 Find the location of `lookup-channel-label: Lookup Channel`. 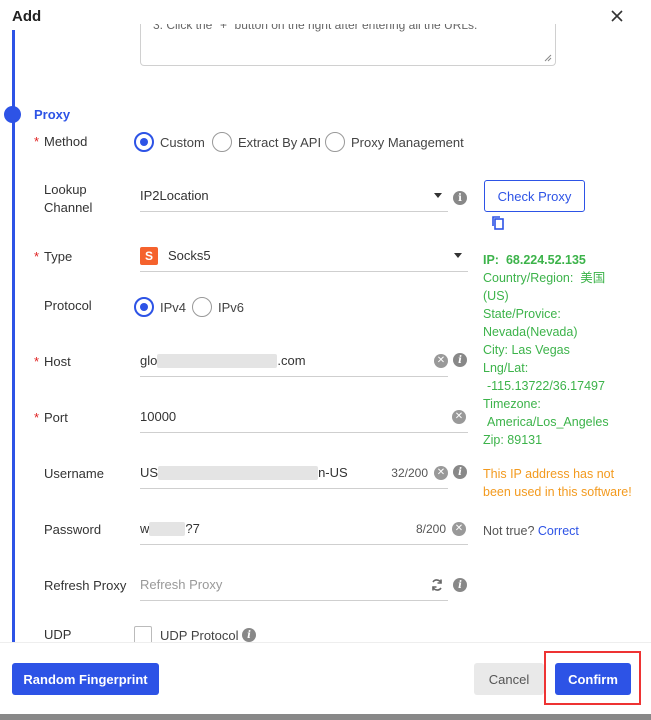

lookup-channel-label: Lookup Channel is located at coordinates (68, 199).